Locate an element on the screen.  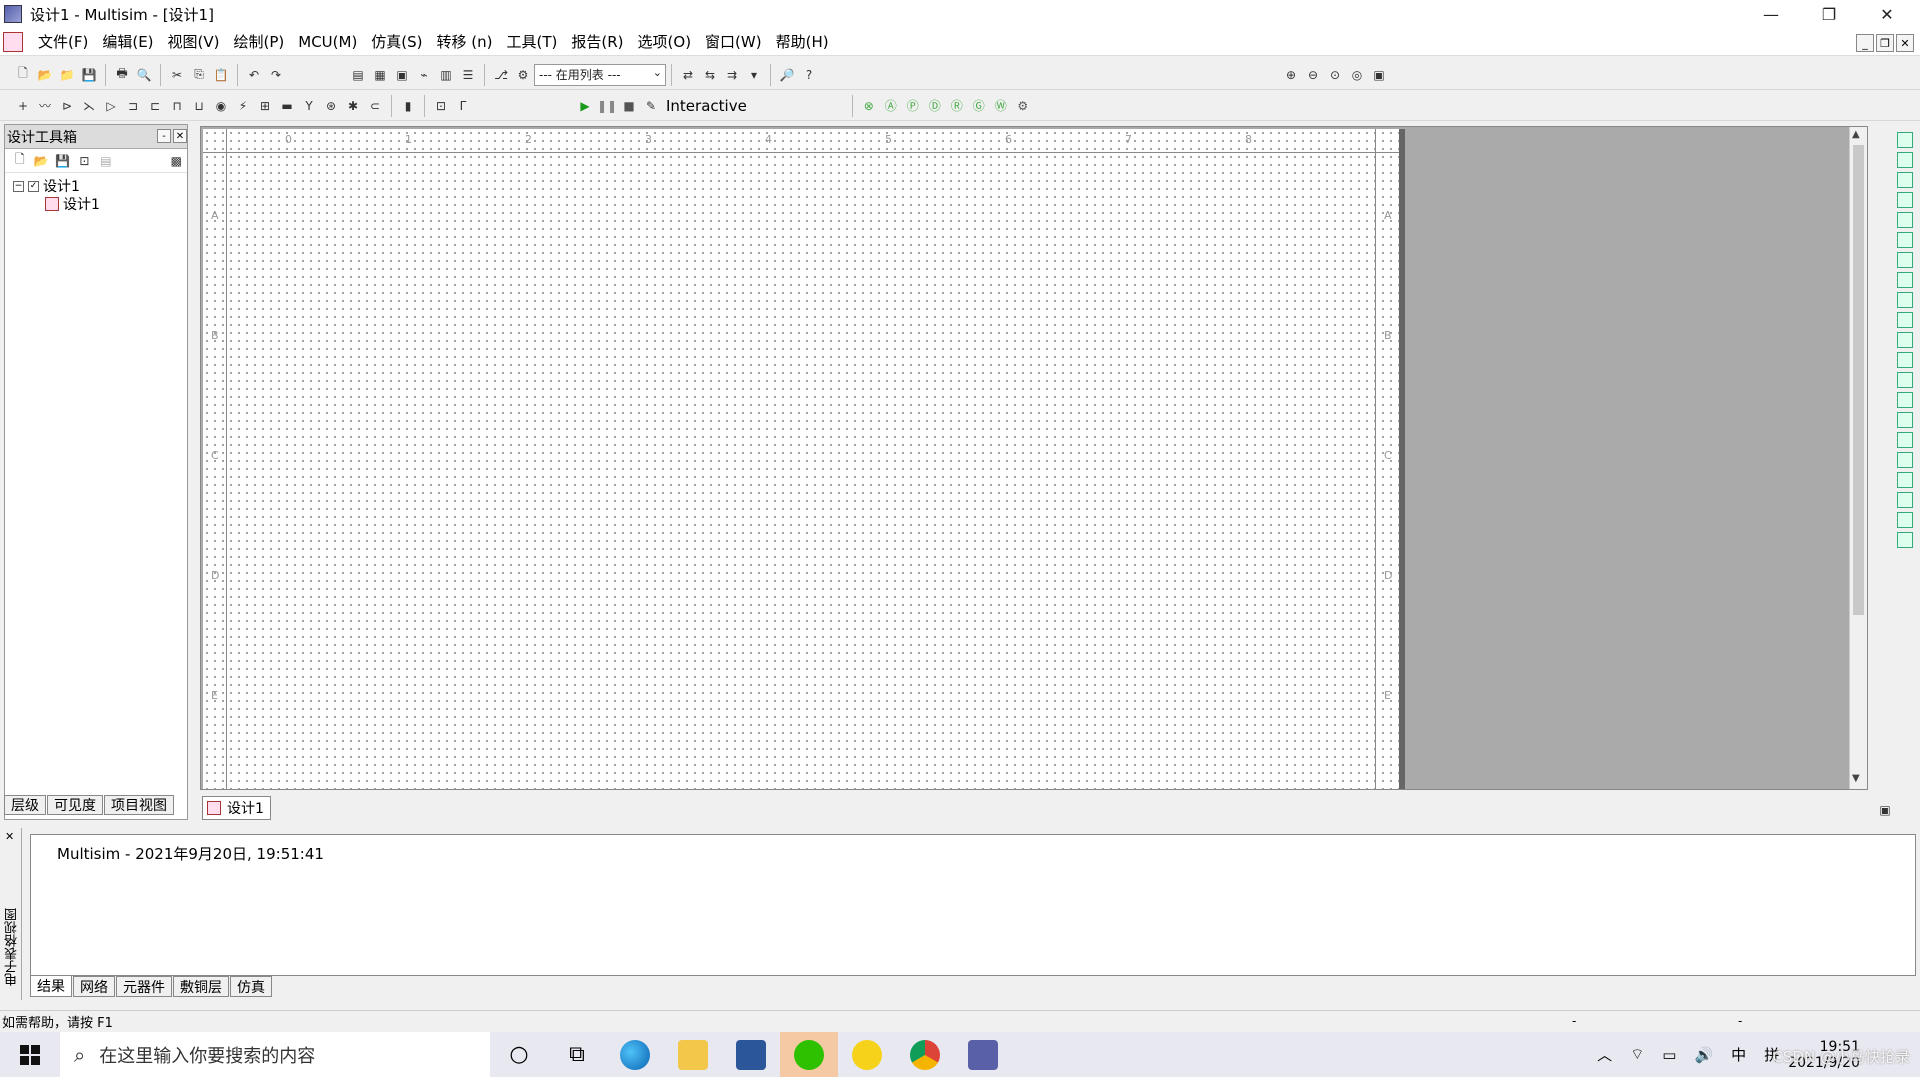
hierarchical-block-icon: ⊡ is located at coordinates (441, 106).